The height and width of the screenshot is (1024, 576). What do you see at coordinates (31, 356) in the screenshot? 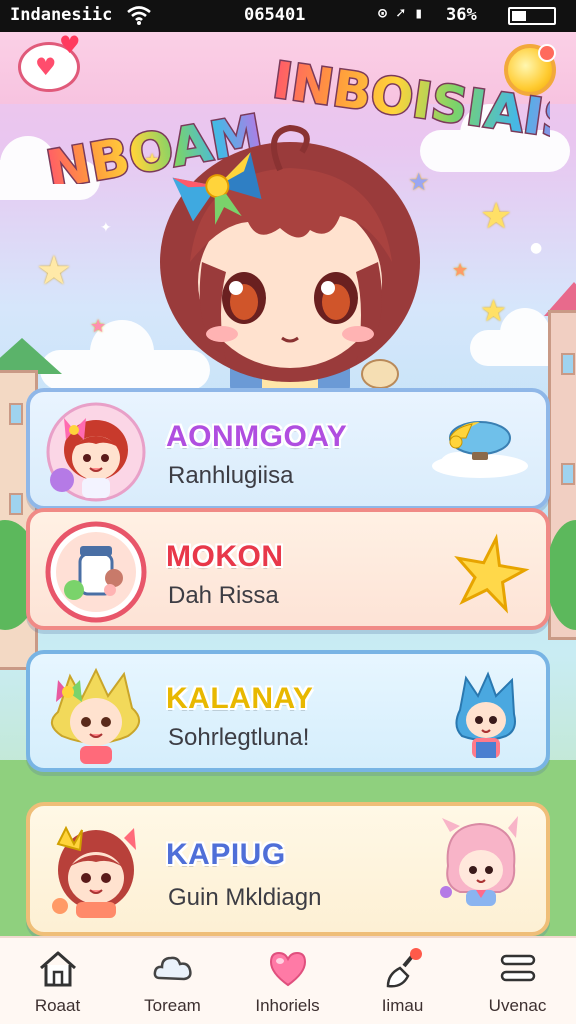
I see `building-roof` at bounding box center [31, 356].